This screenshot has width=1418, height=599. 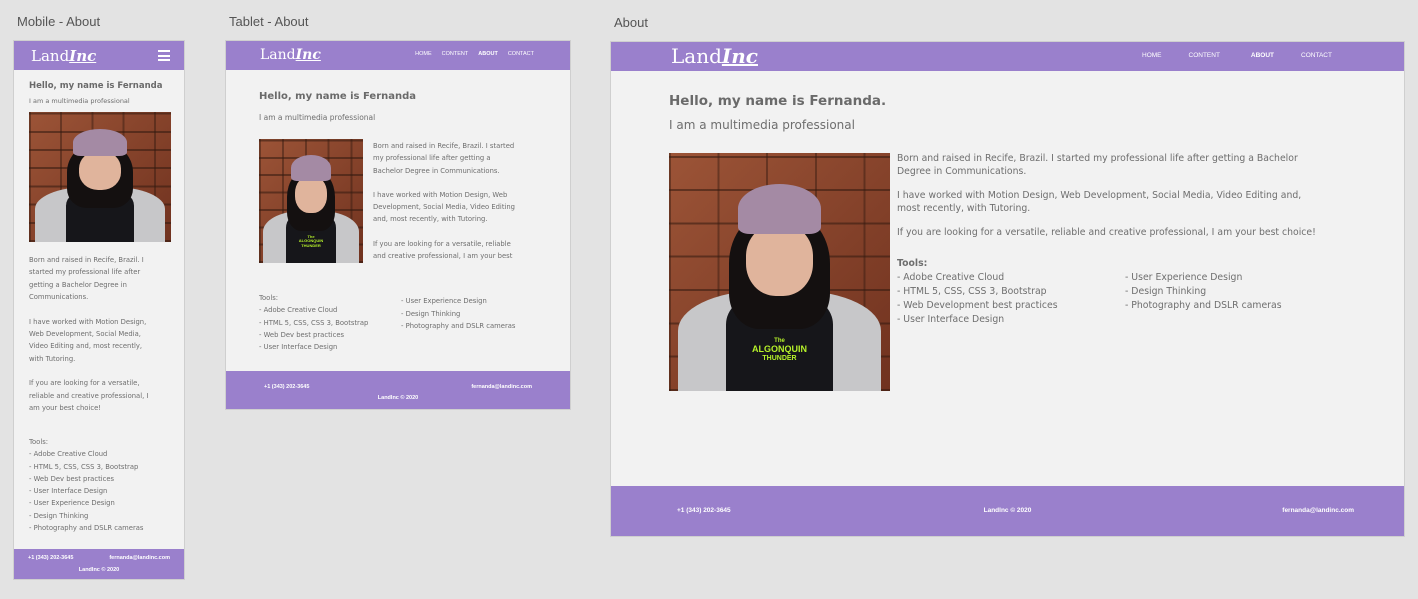 I want to click on tablet-navbar: LandInc HOME CONTENT ABOUT CONTACT, so click(x=398, y=55).